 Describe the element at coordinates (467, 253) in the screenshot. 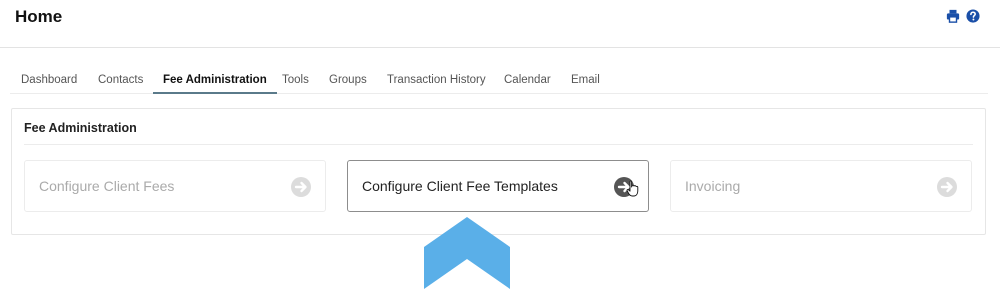

I see `up-arrow-icon` at that location.